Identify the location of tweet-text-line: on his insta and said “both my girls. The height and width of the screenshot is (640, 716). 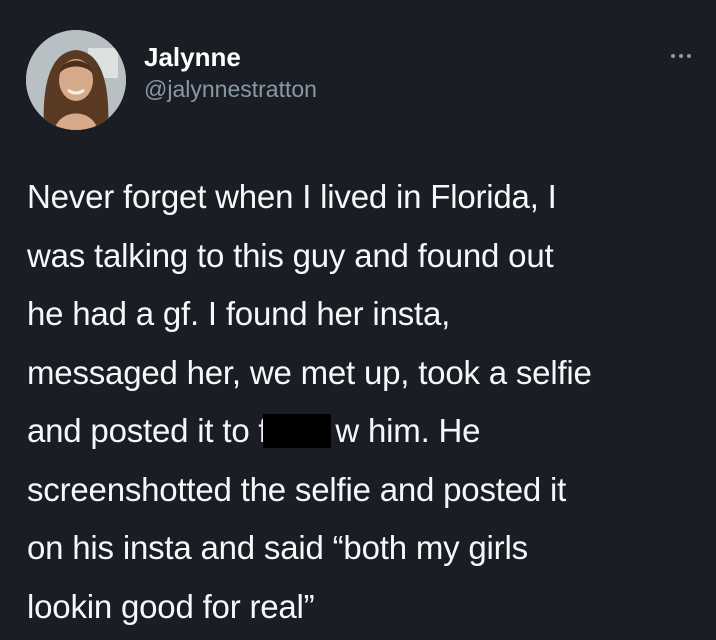
(277, 547).